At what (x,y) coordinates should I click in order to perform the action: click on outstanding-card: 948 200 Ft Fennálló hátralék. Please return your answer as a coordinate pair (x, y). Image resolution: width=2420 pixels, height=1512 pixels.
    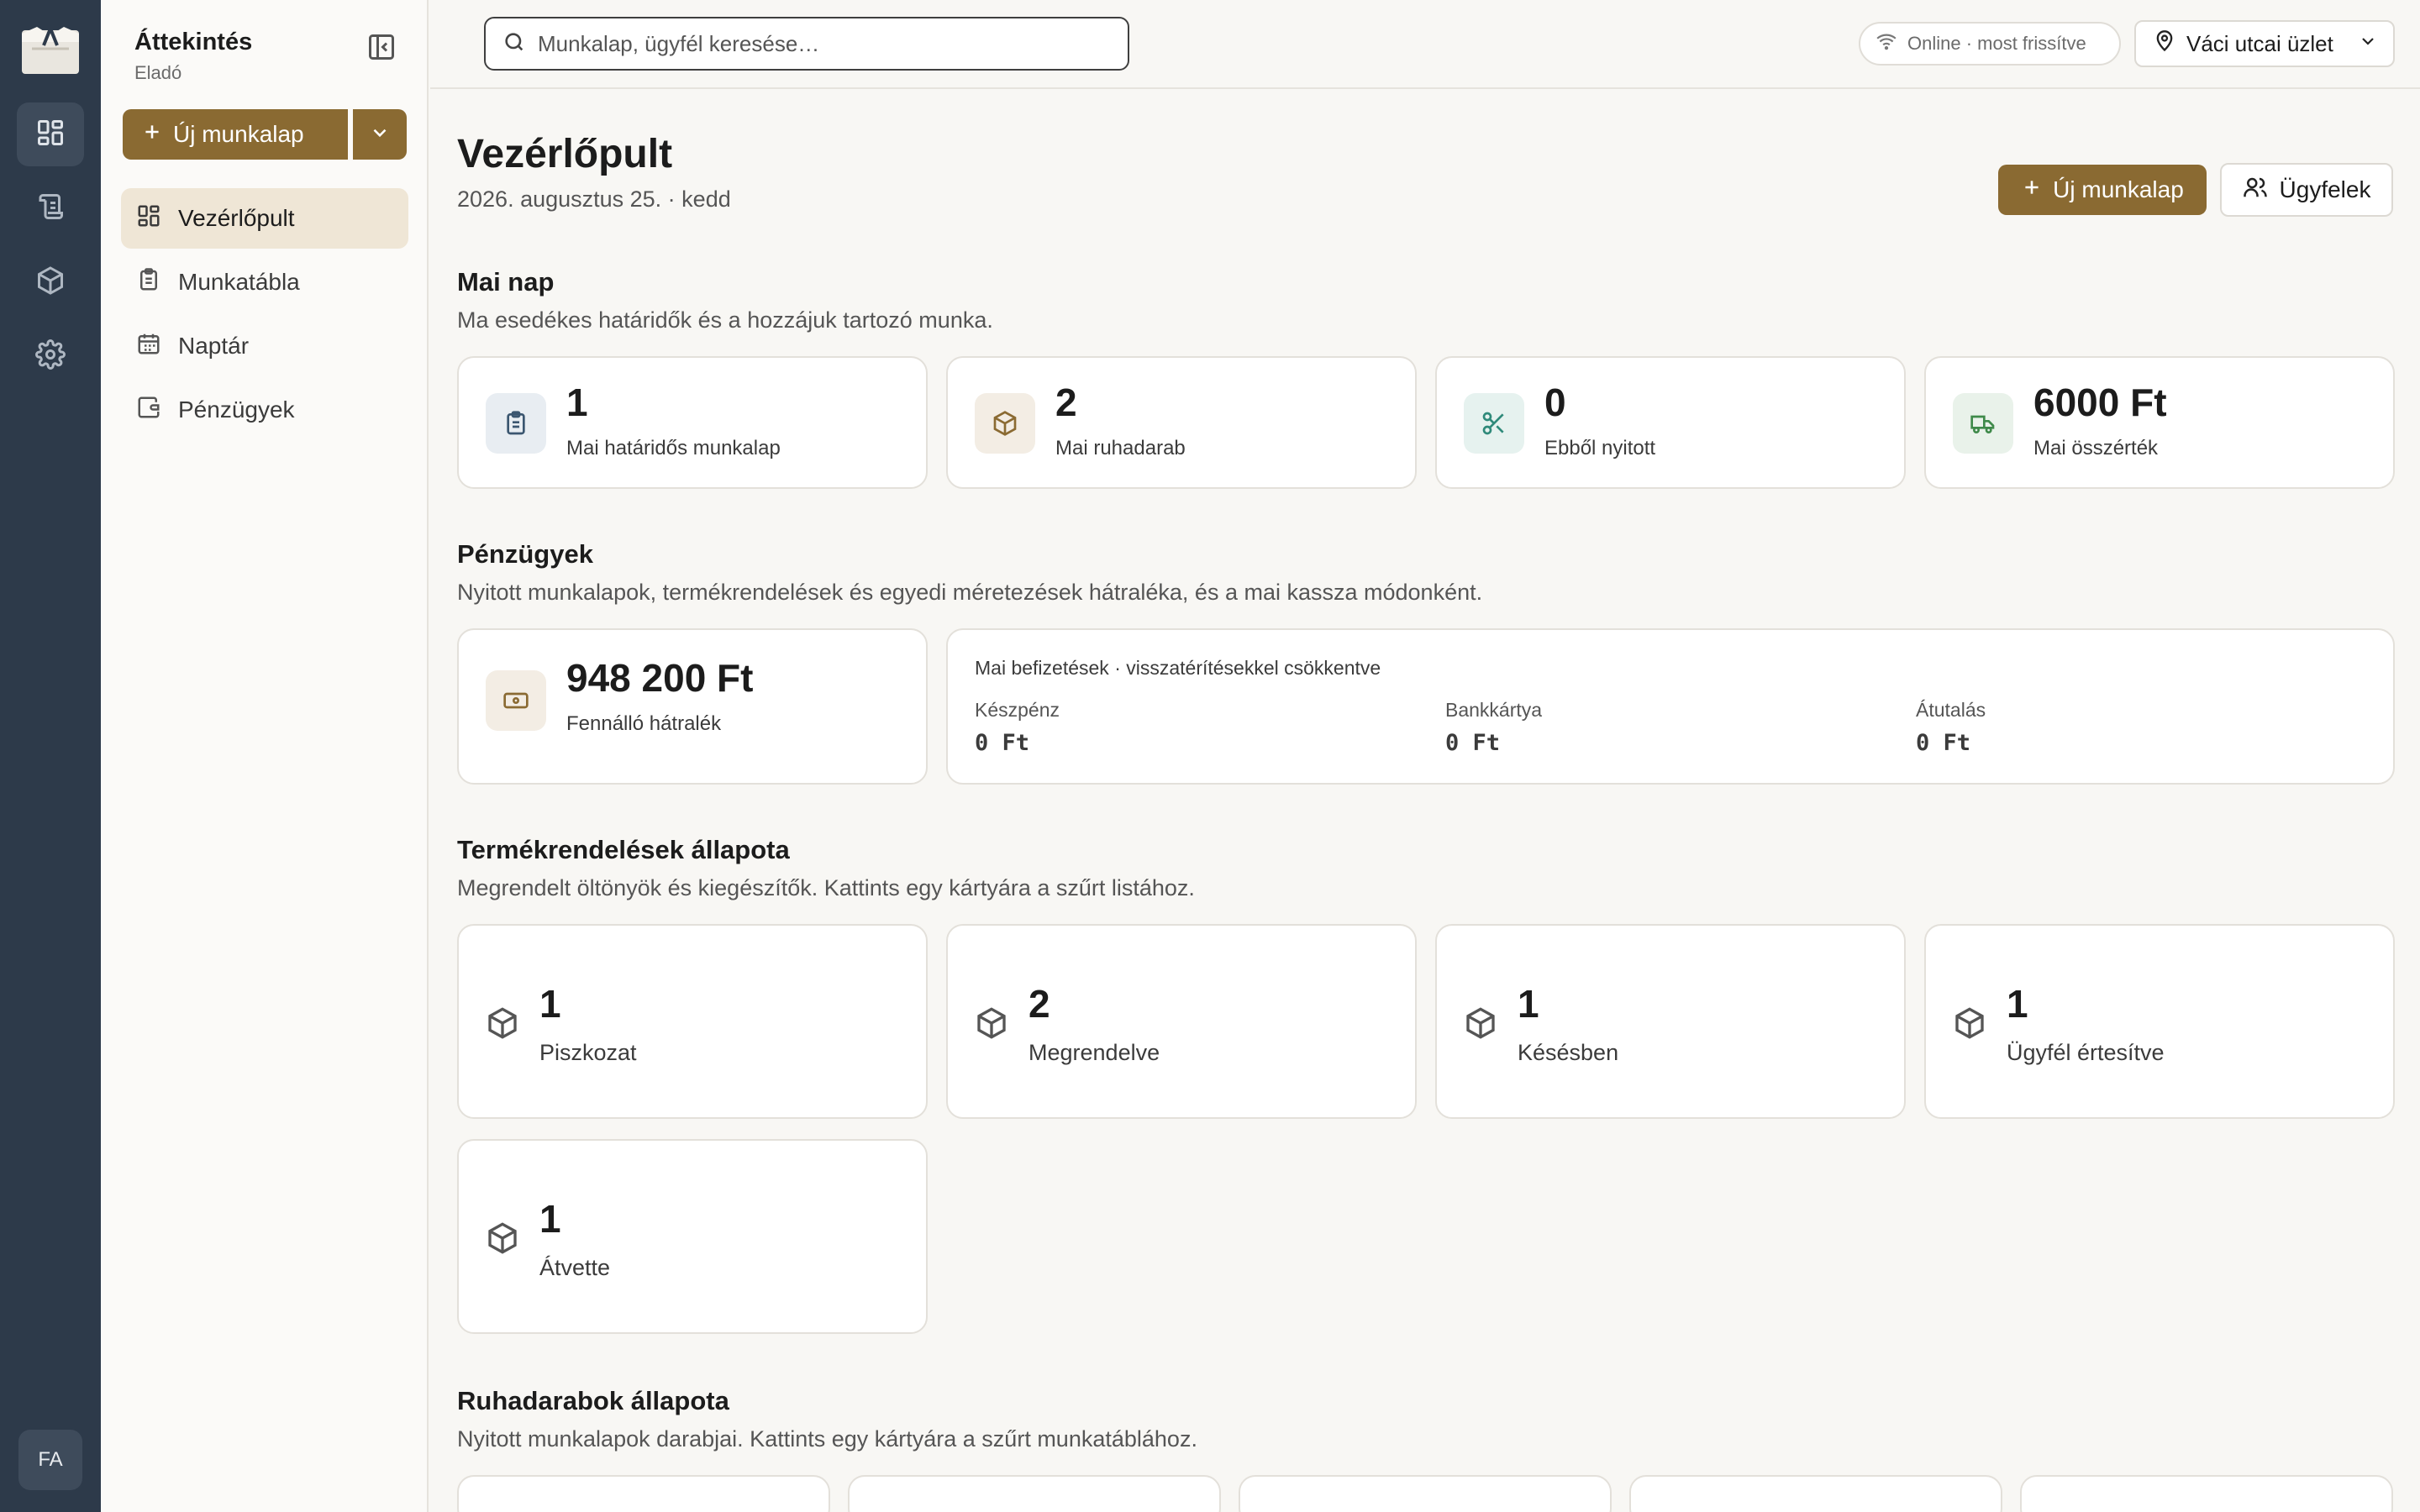
    Looking at the image, I should click on (692, 706).